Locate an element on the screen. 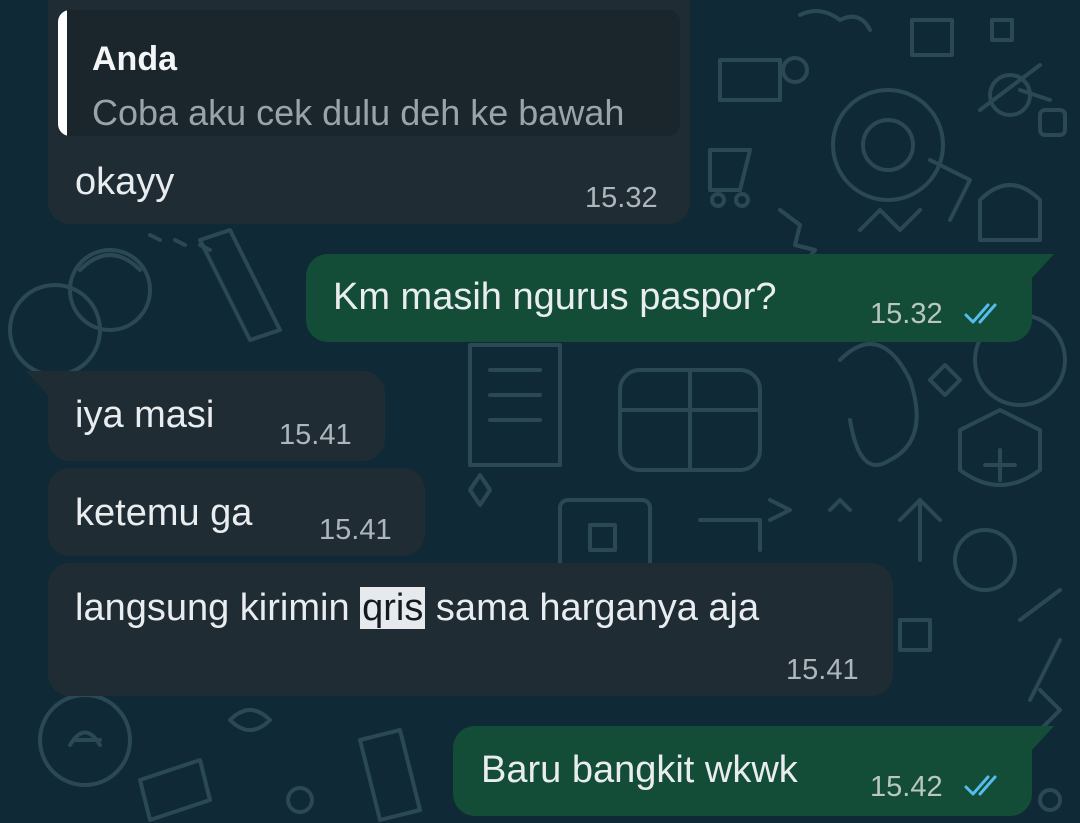 This screenshot has height=823, width=1080. message-text: ketemu ga is located at coordinates (164, 513).